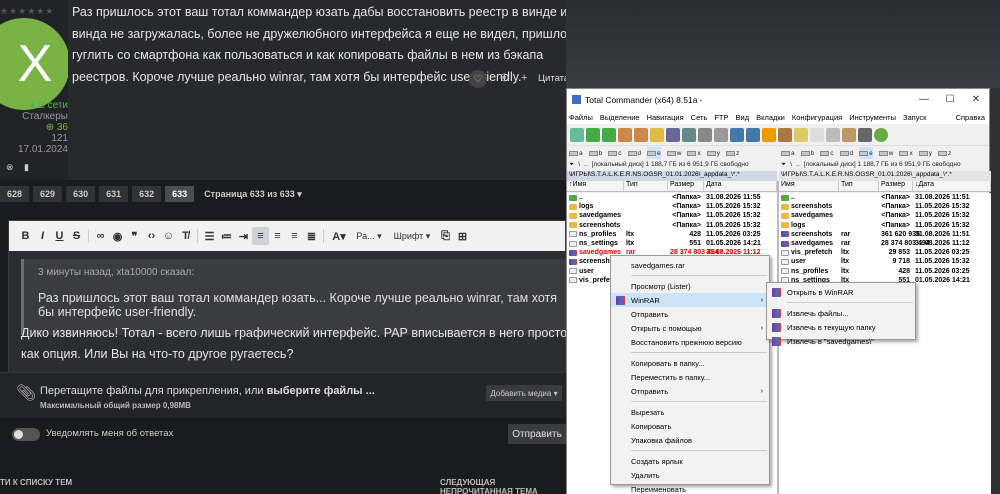 This screenshot has height=494, width=1000. Describe the element at coordinates (117, 236) in the screenshot. I see `spoiler-icon: ◉` at that location.